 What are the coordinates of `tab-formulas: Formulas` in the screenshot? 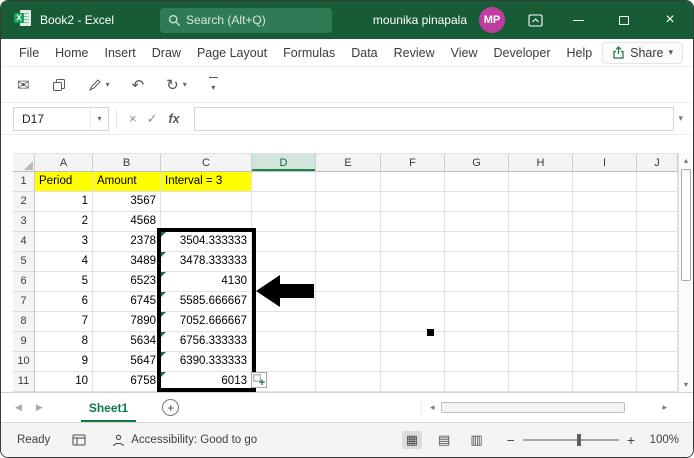 It's located at (309, 53).